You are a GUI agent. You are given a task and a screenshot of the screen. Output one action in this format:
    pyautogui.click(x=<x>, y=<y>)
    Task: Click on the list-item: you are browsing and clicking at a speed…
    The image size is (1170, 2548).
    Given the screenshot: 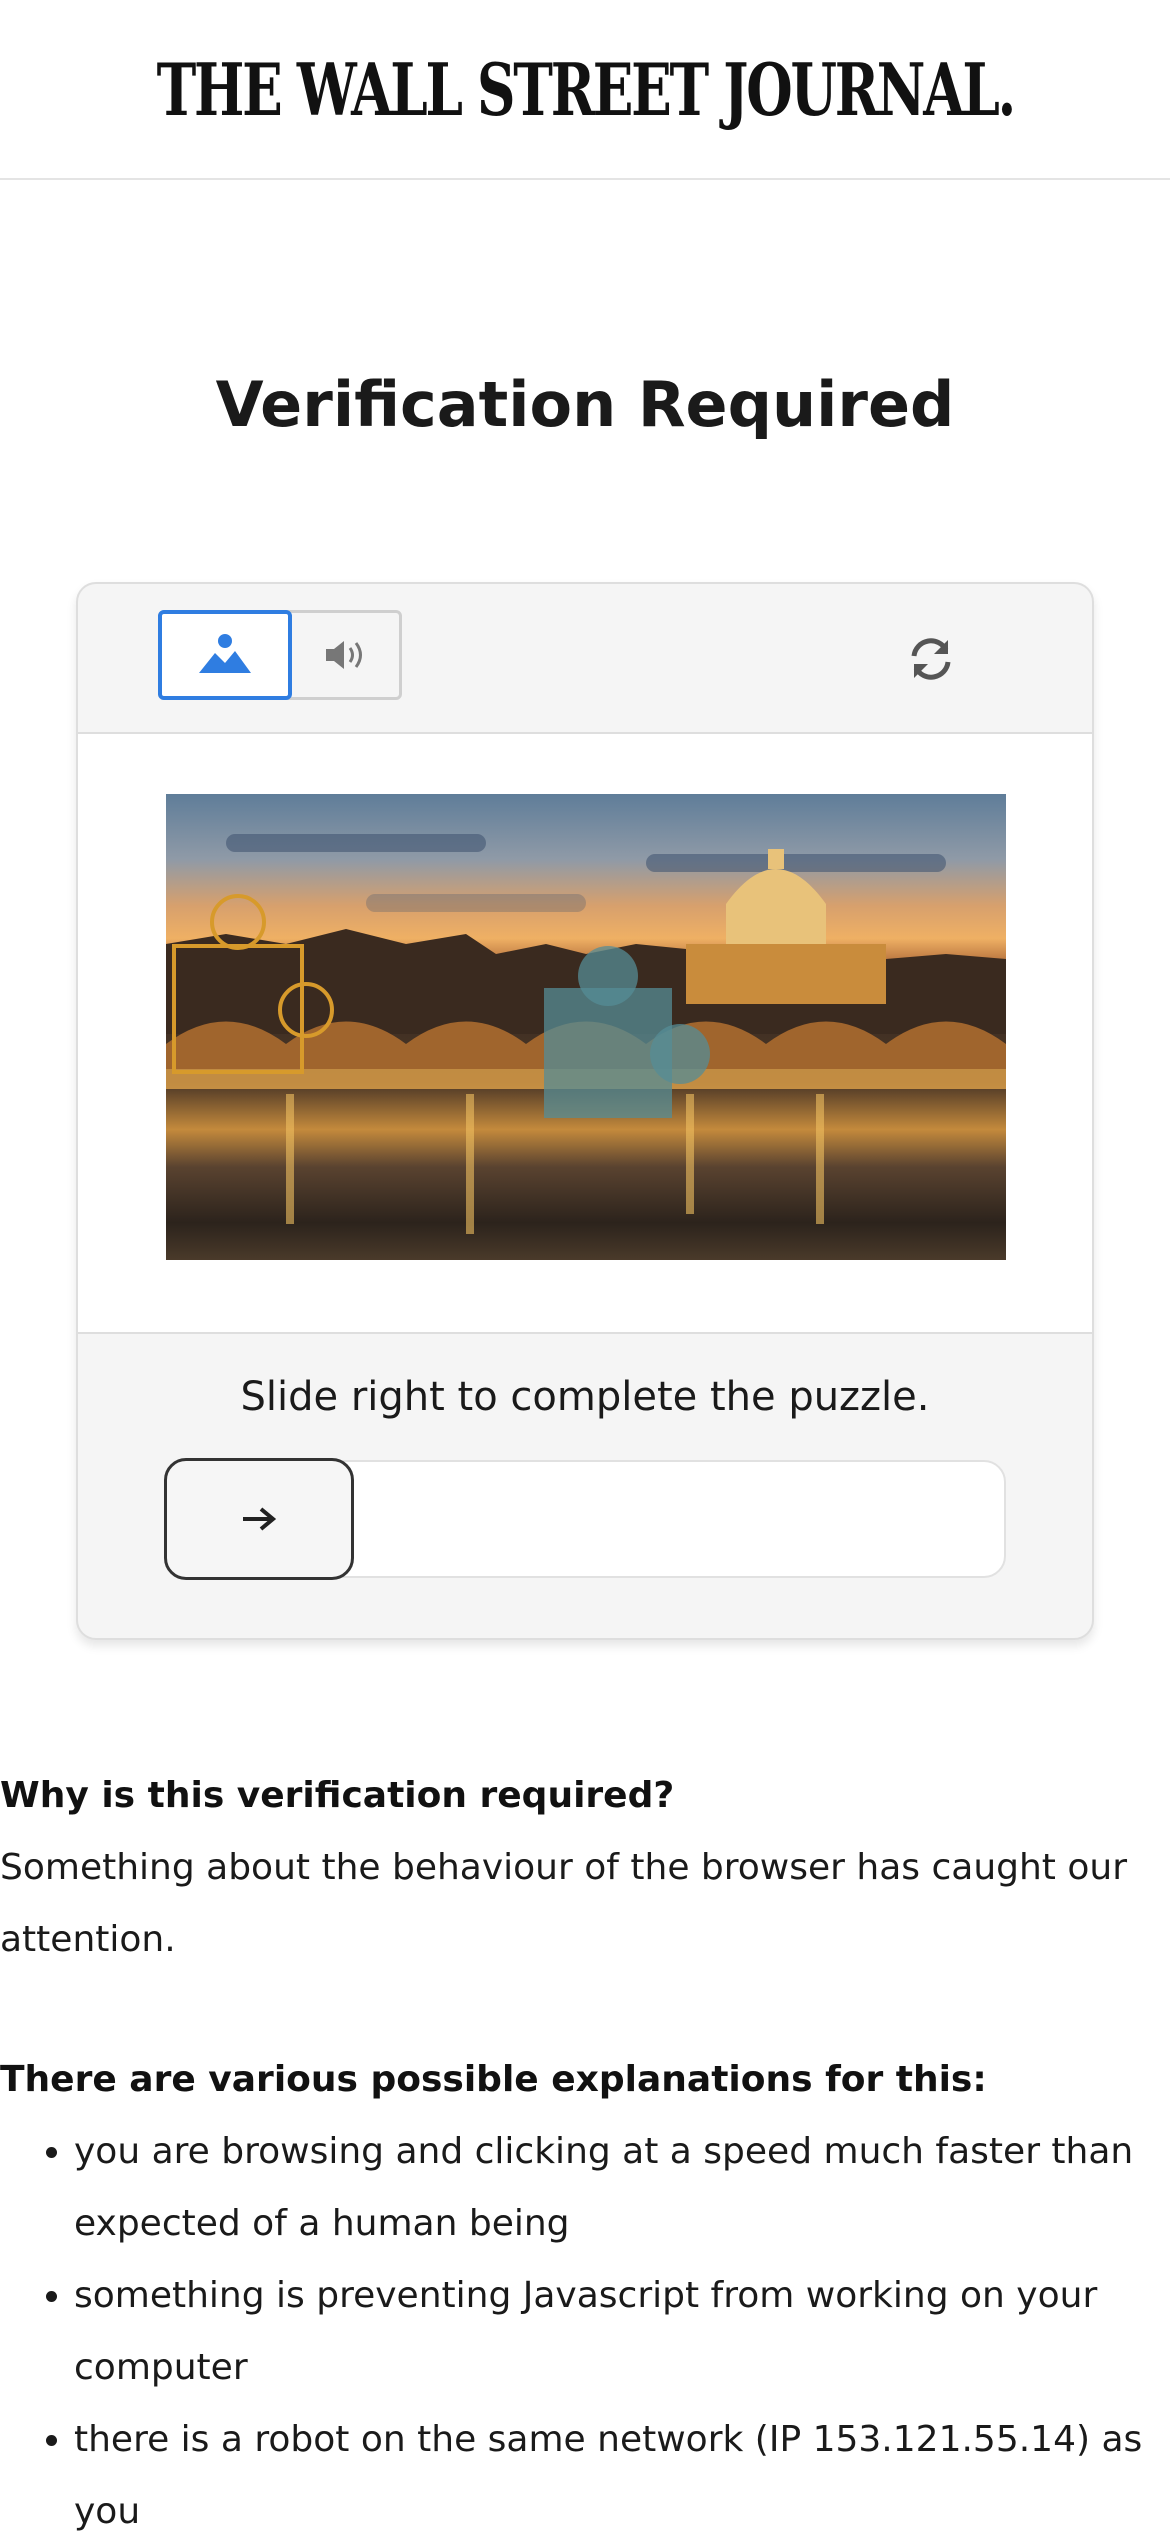 What is the action you would take?
    pyautogui.click(x=622, y=2188)
    